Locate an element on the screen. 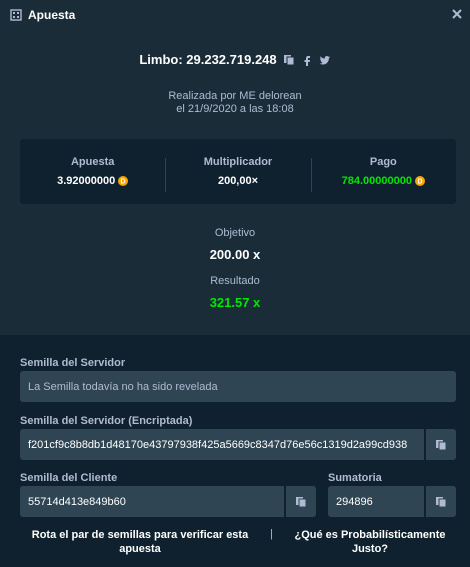 This screenshot has width=470, height=567. target-label: Objetivo is located at coordinates (235, 233).